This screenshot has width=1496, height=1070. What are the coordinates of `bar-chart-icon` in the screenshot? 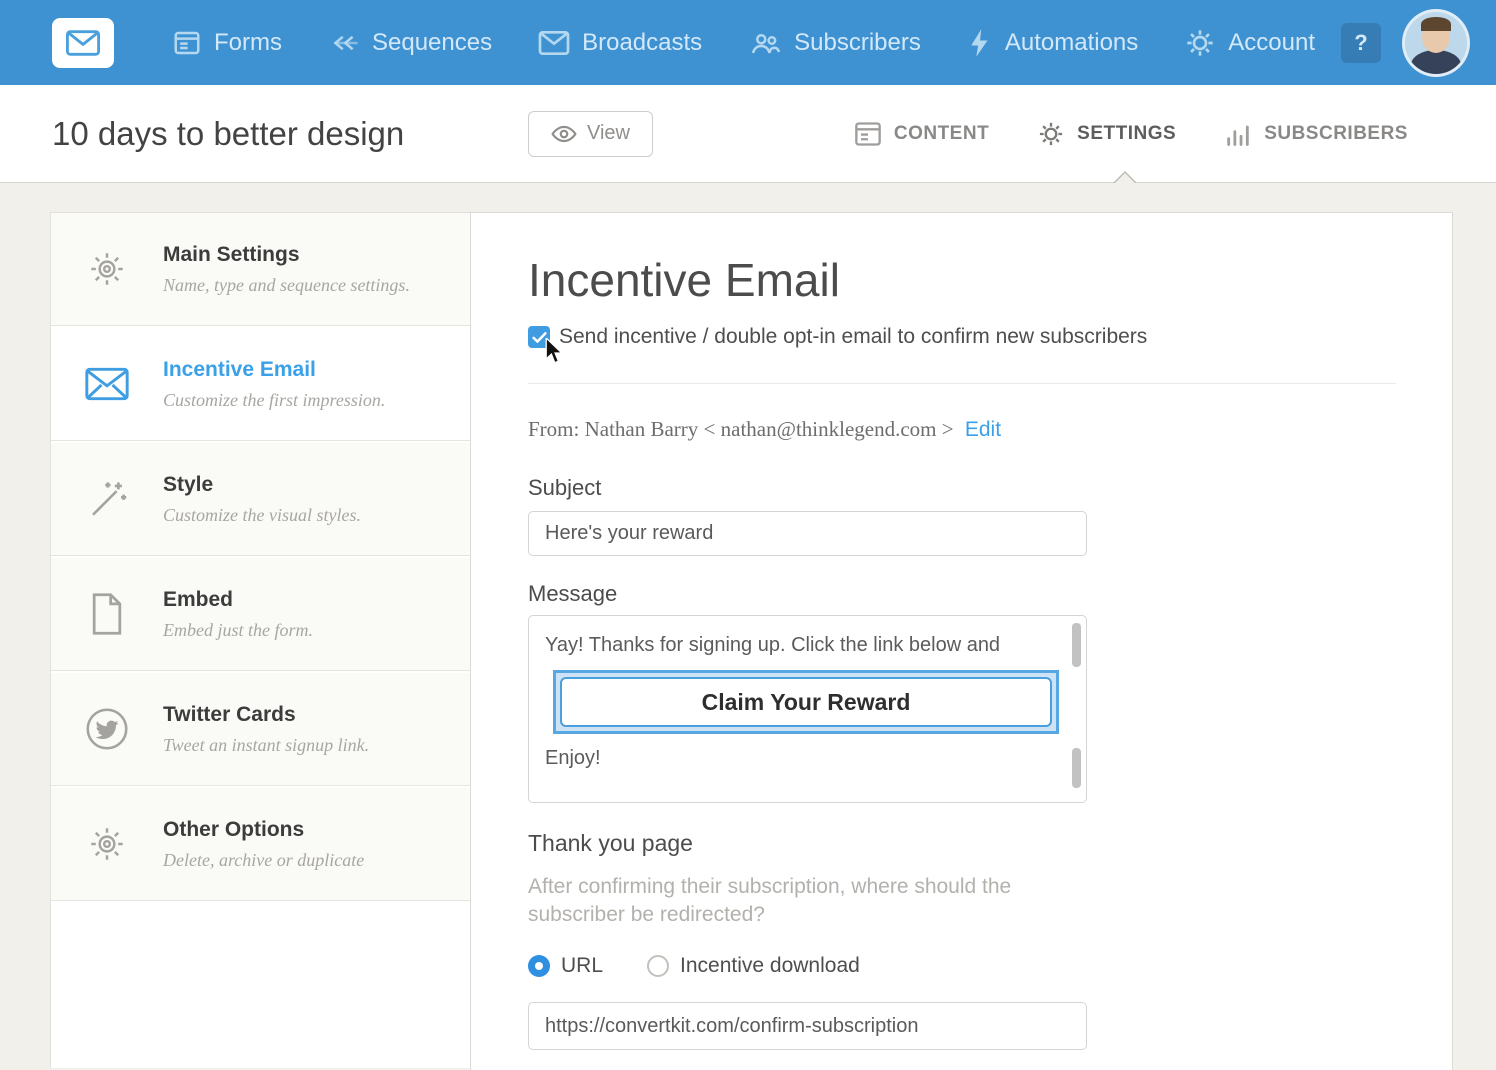 It's located at (1238, 134).